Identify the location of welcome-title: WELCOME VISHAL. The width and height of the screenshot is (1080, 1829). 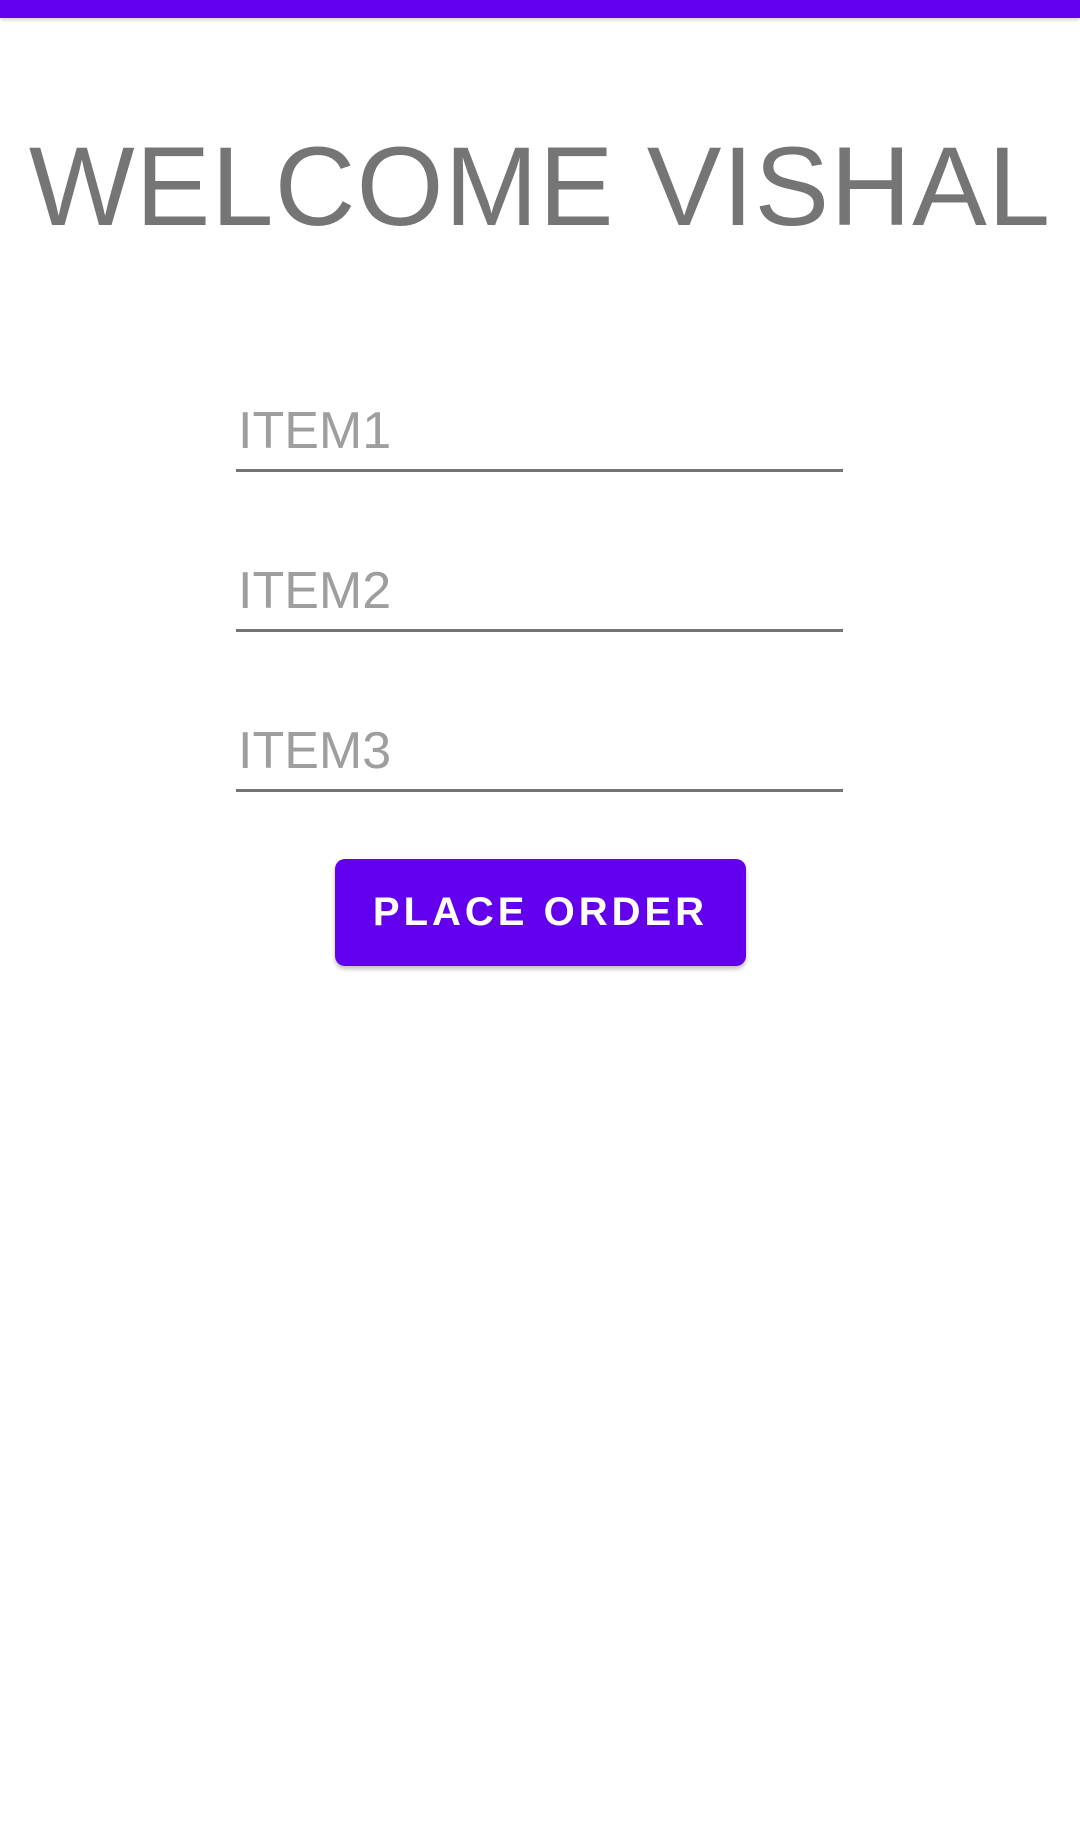
(540, 186).